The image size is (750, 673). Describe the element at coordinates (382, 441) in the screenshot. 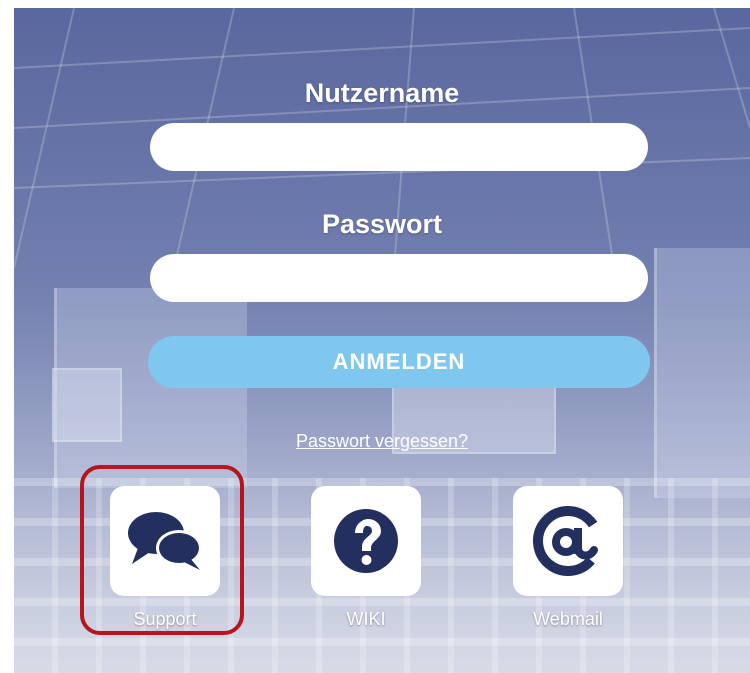

I see `forgot-password-link: Passwort vergessen?` at that location.